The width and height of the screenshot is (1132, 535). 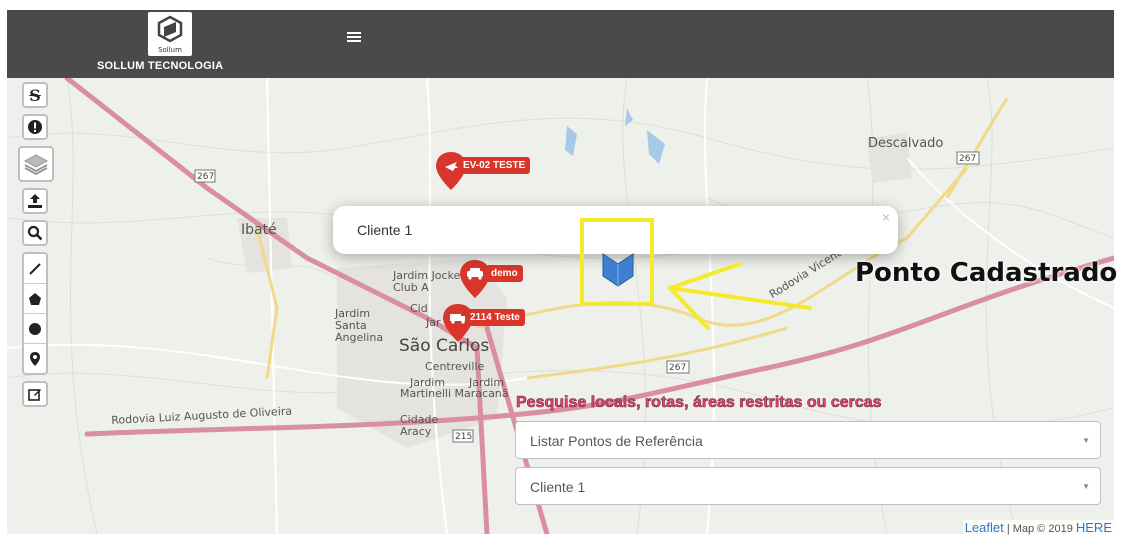 I want to click on strike-icon: S, so click(x=35, y=95).